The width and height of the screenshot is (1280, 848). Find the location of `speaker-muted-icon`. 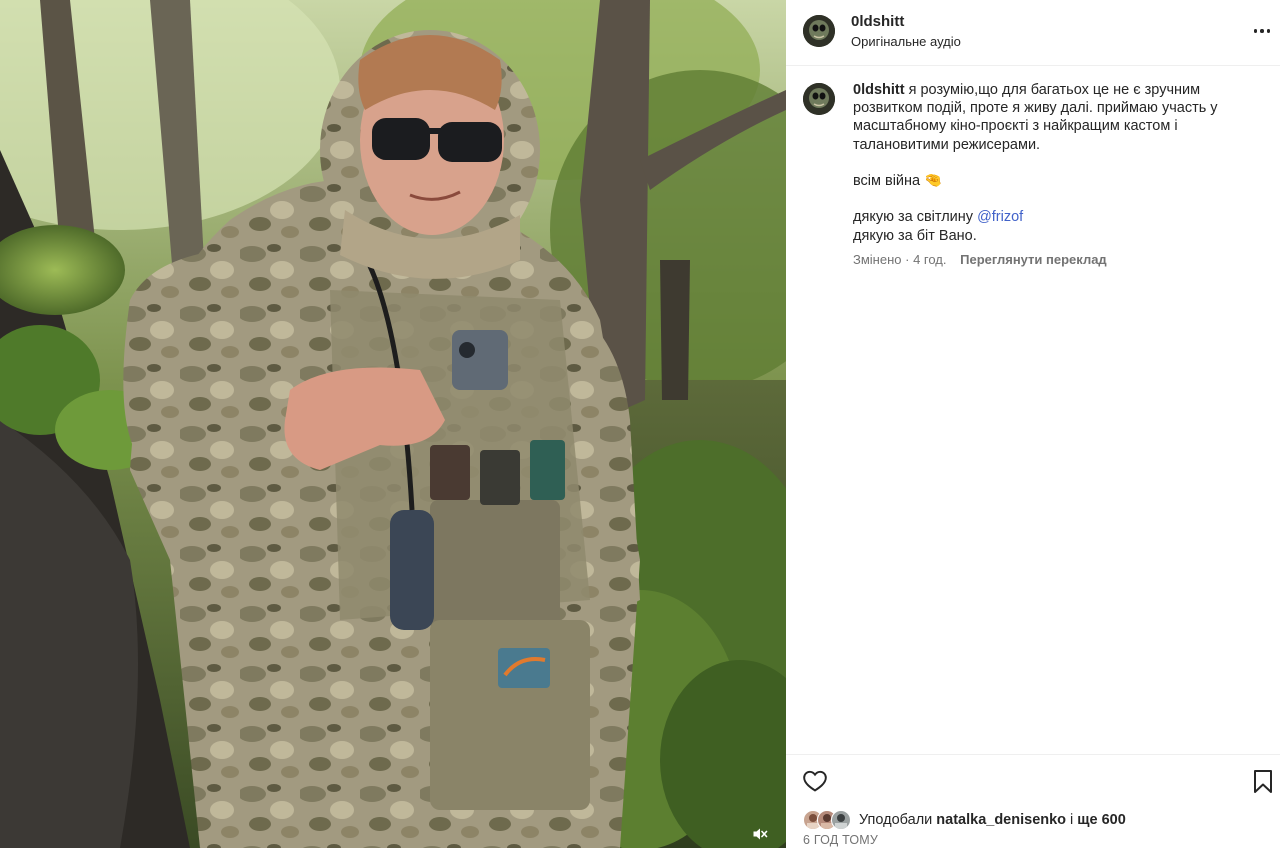

speaker-muted-icon is located at coordinates (760, 834).